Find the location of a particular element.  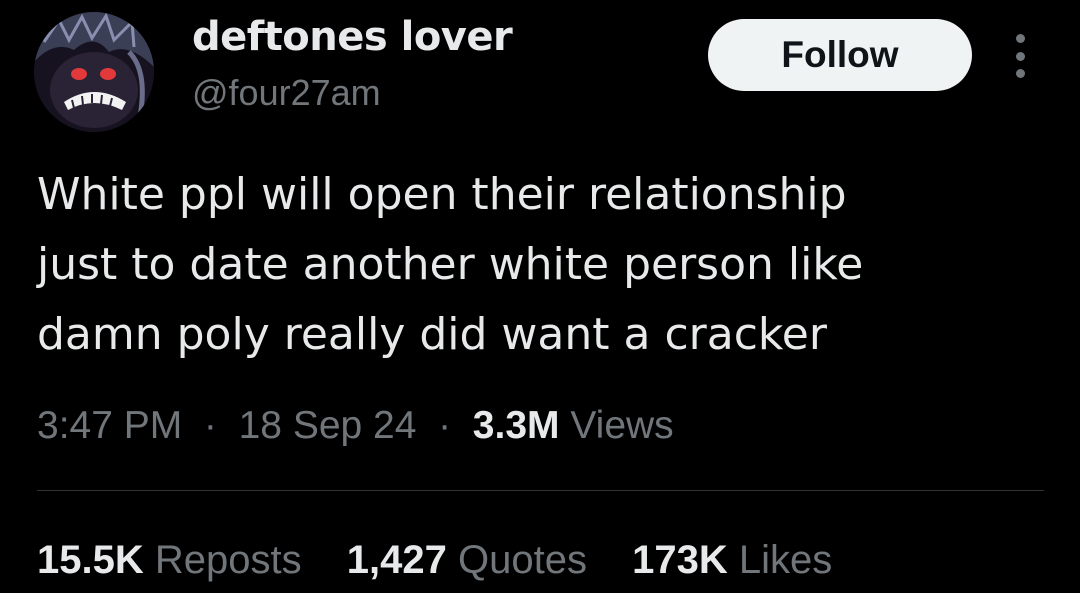

engagement-stats: 15.5K Reposts 1,427 Quotes 173K Likes is located at coordinates (451, 560).